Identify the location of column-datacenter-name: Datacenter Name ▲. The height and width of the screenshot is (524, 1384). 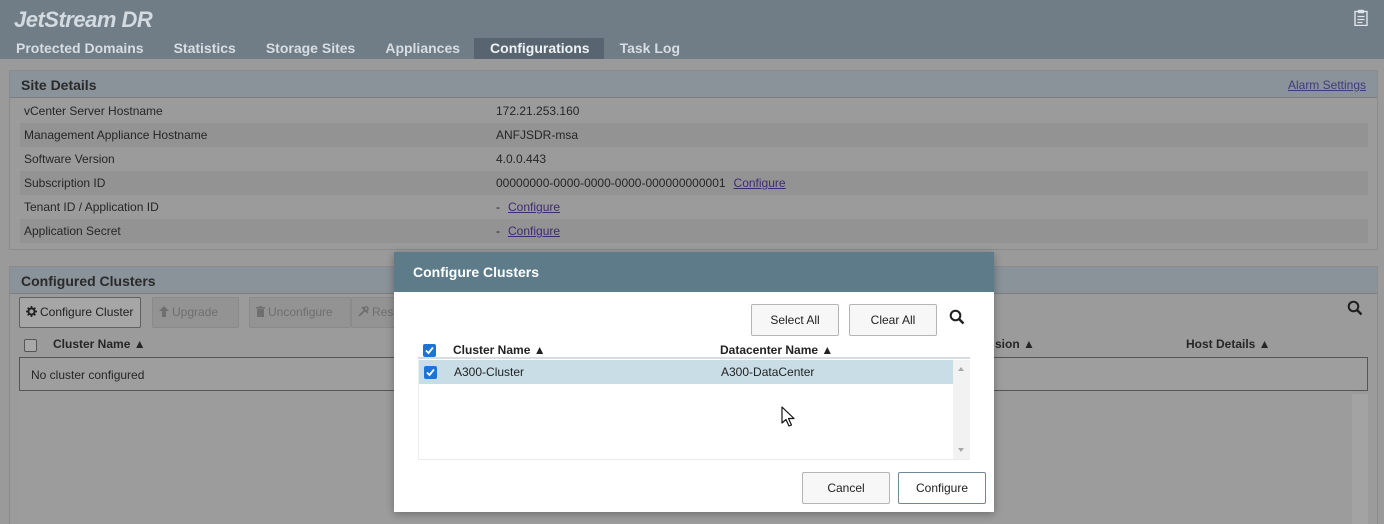
(776, 350).